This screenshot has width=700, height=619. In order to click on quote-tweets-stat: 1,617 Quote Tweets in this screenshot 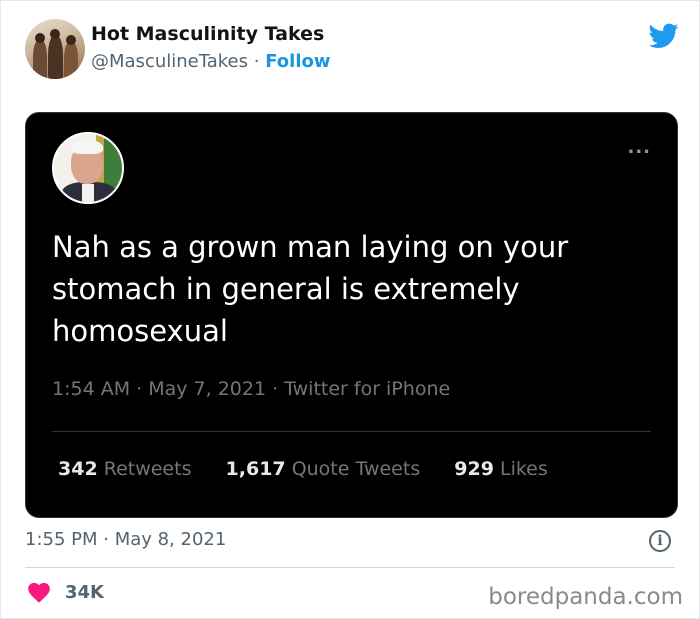, I will do `click(323, 469)`.